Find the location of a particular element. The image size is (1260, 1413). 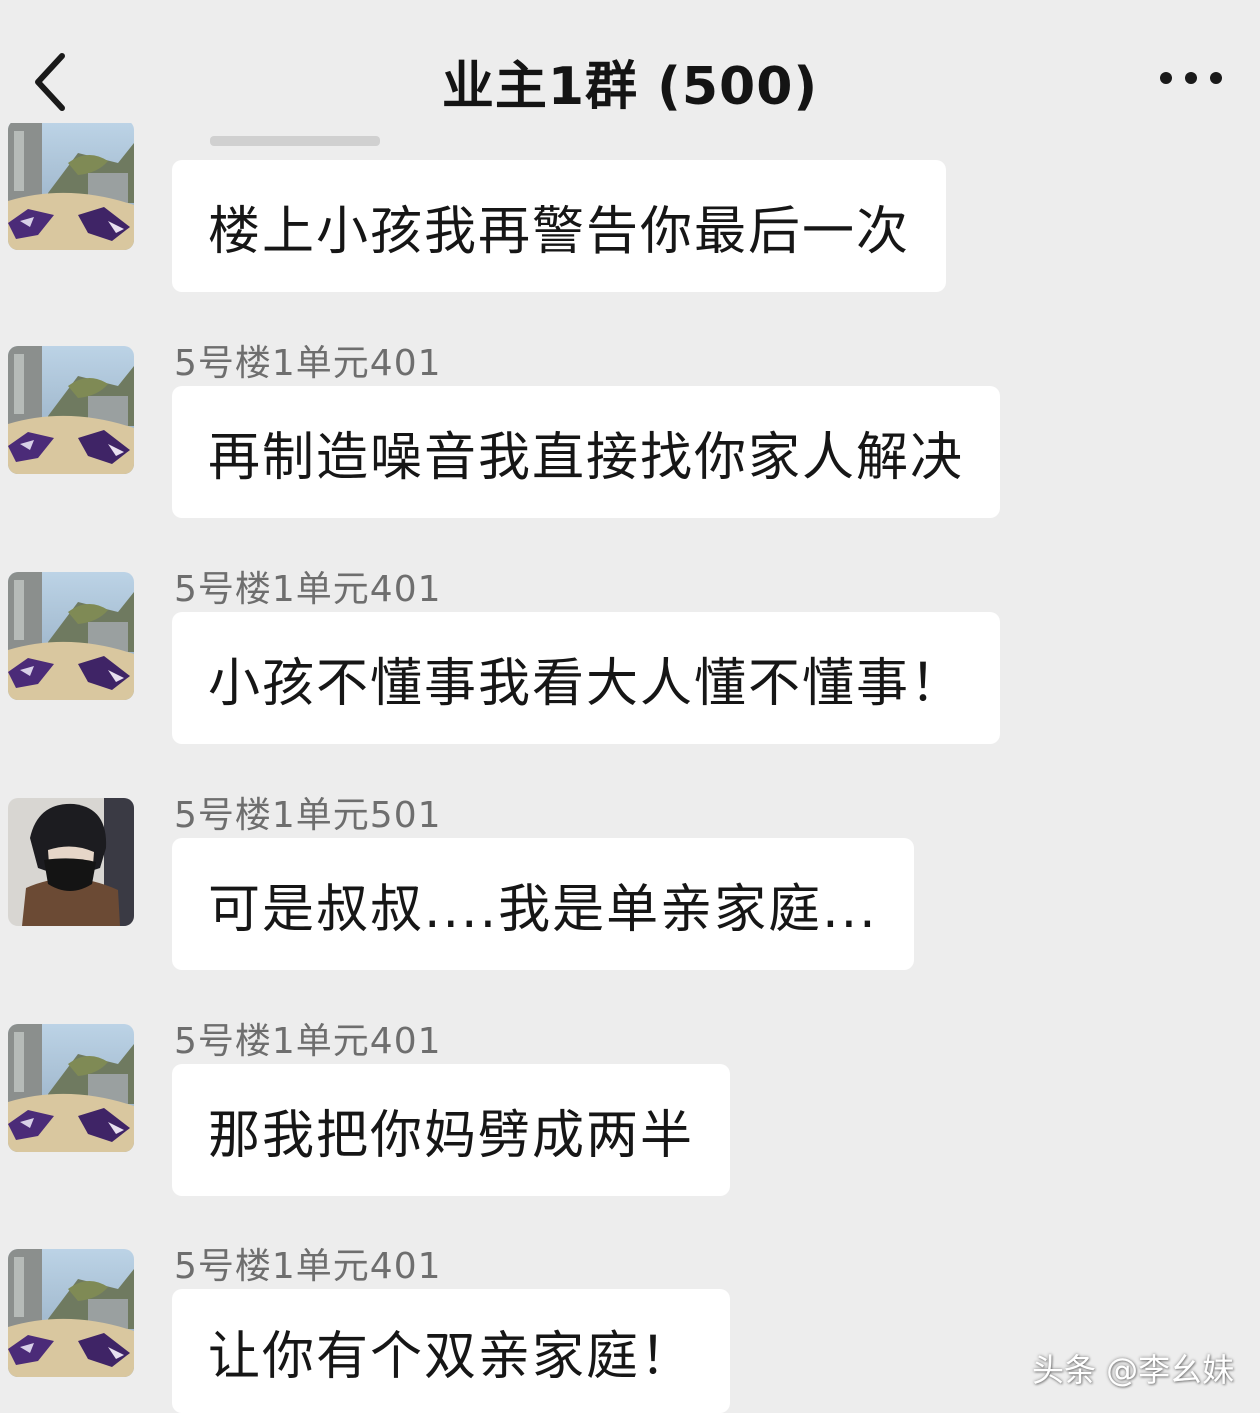

message-text: 让你有个双亲家庭！ is located at coordinates (451, 1356).